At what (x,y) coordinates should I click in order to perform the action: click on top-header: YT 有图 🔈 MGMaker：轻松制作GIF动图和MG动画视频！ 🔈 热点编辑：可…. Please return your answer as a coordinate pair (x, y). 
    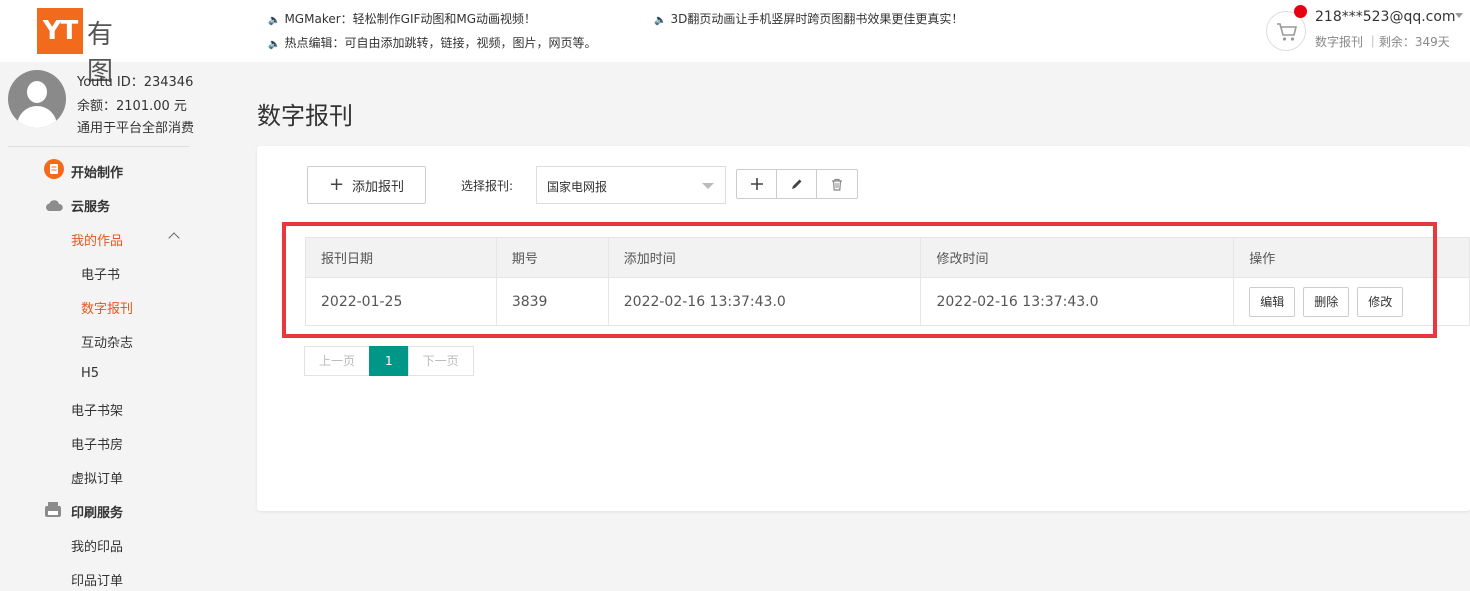
    Looking at the image, I should click on (735, 43).